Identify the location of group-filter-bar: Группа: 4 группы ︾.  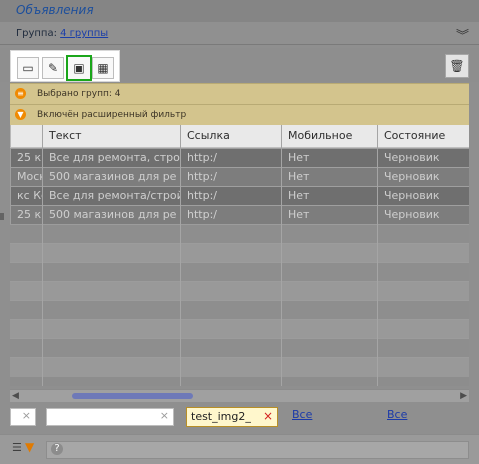
(239, 33).